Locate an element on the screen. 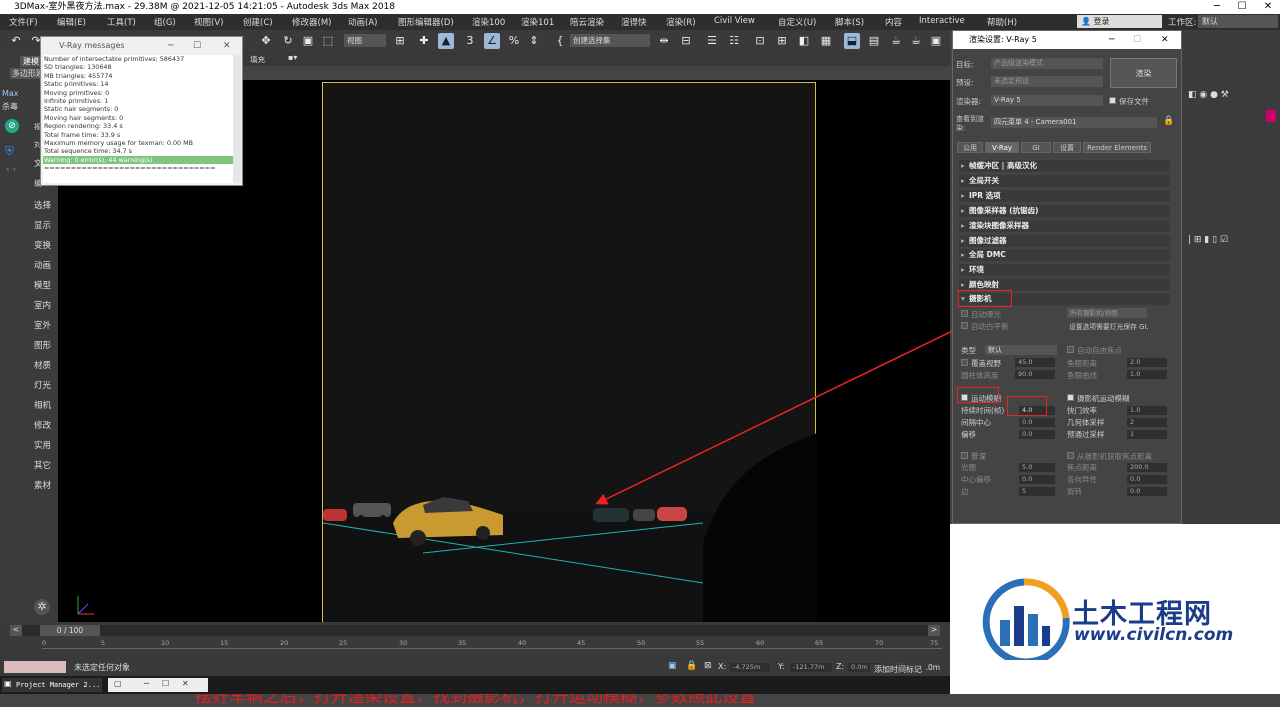  from-cam-label: 从摄影机获取焦点距离 is located at coordinates (1114, 456).